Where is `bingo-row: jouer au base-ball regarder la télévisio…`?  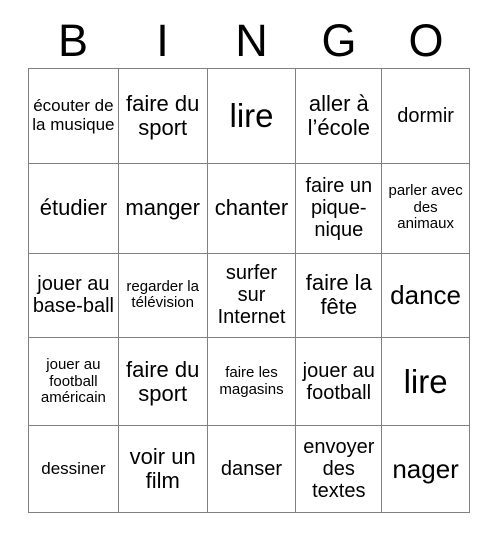
bingo-row: jouer au base-ball regarder la télévisio… is located at coordinates (249, 296).